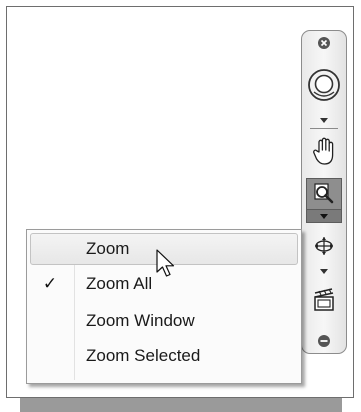  I want to click on menu-item-label: Zoom All, so click(119, 283).